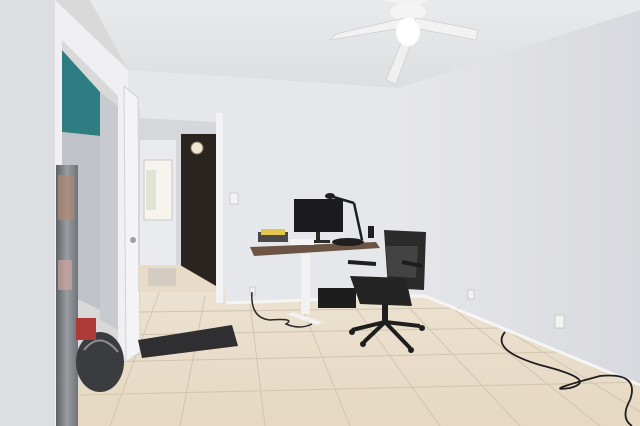 This screenshot has width=640, height=426. What do you see at coordinates (273, 232) in the screenshot?
I see `yellow-notepad` at bounding box center [273, 232].